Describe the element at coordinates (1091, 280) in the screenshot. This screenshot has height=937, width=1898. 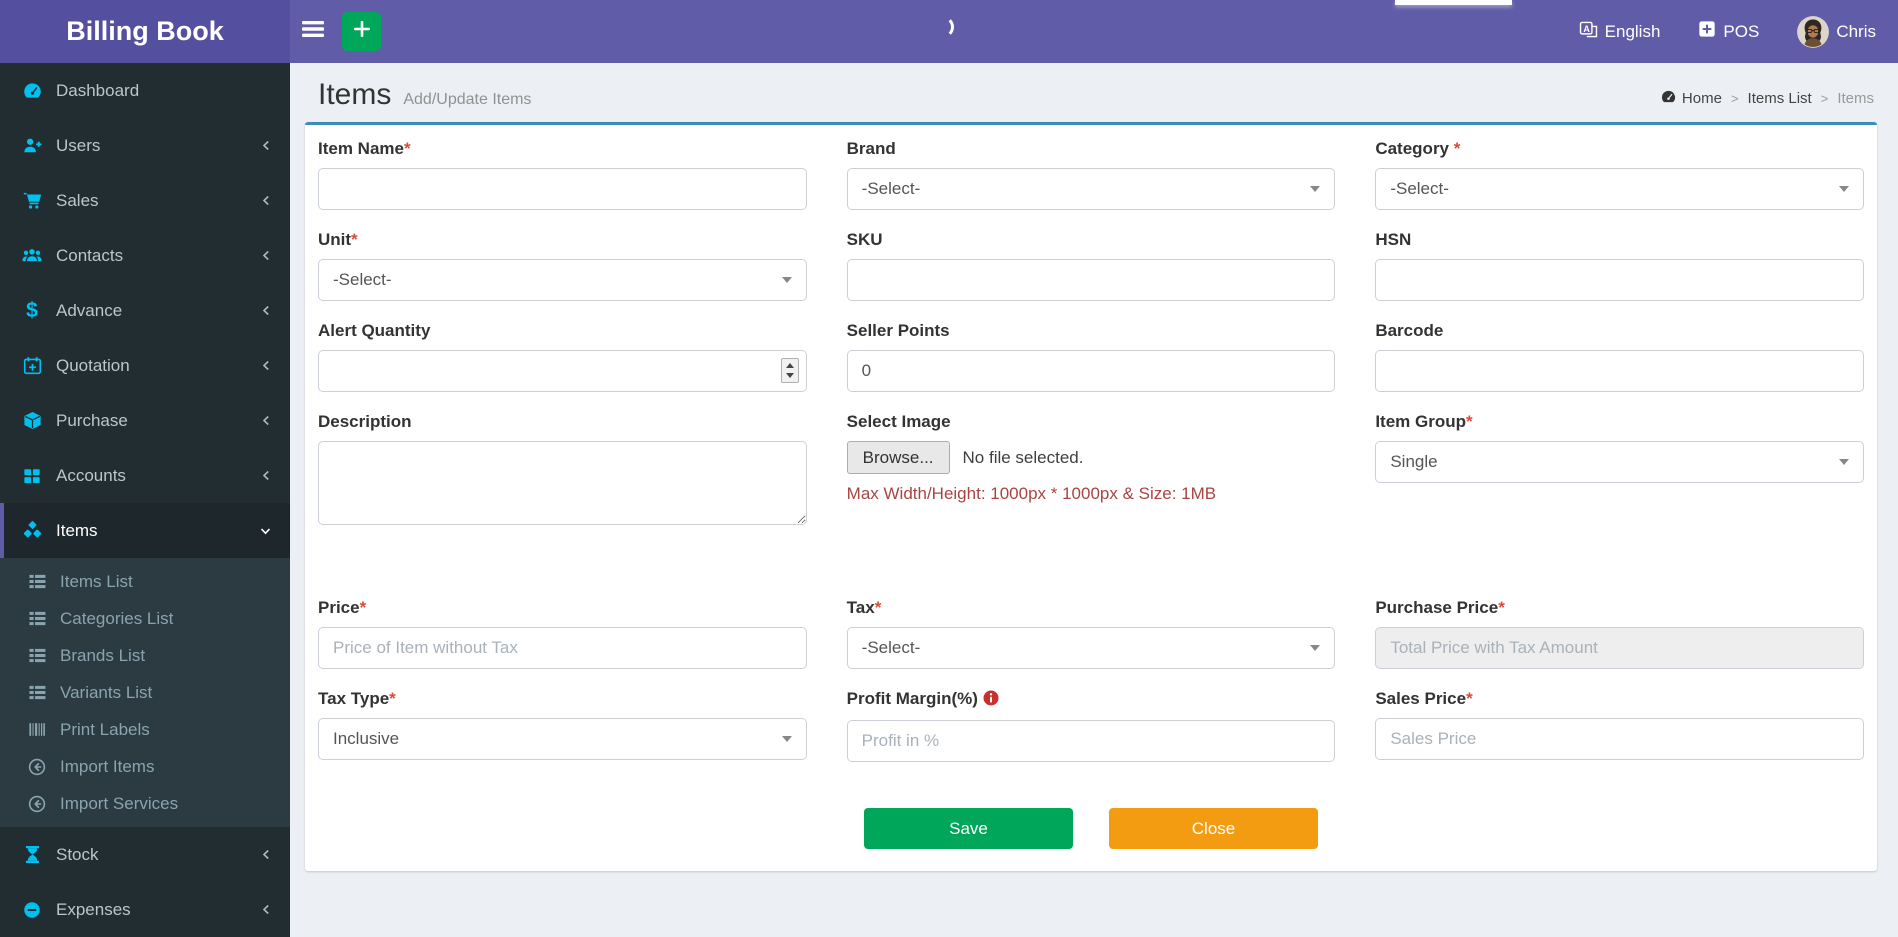
I see `sku-input` at that location.